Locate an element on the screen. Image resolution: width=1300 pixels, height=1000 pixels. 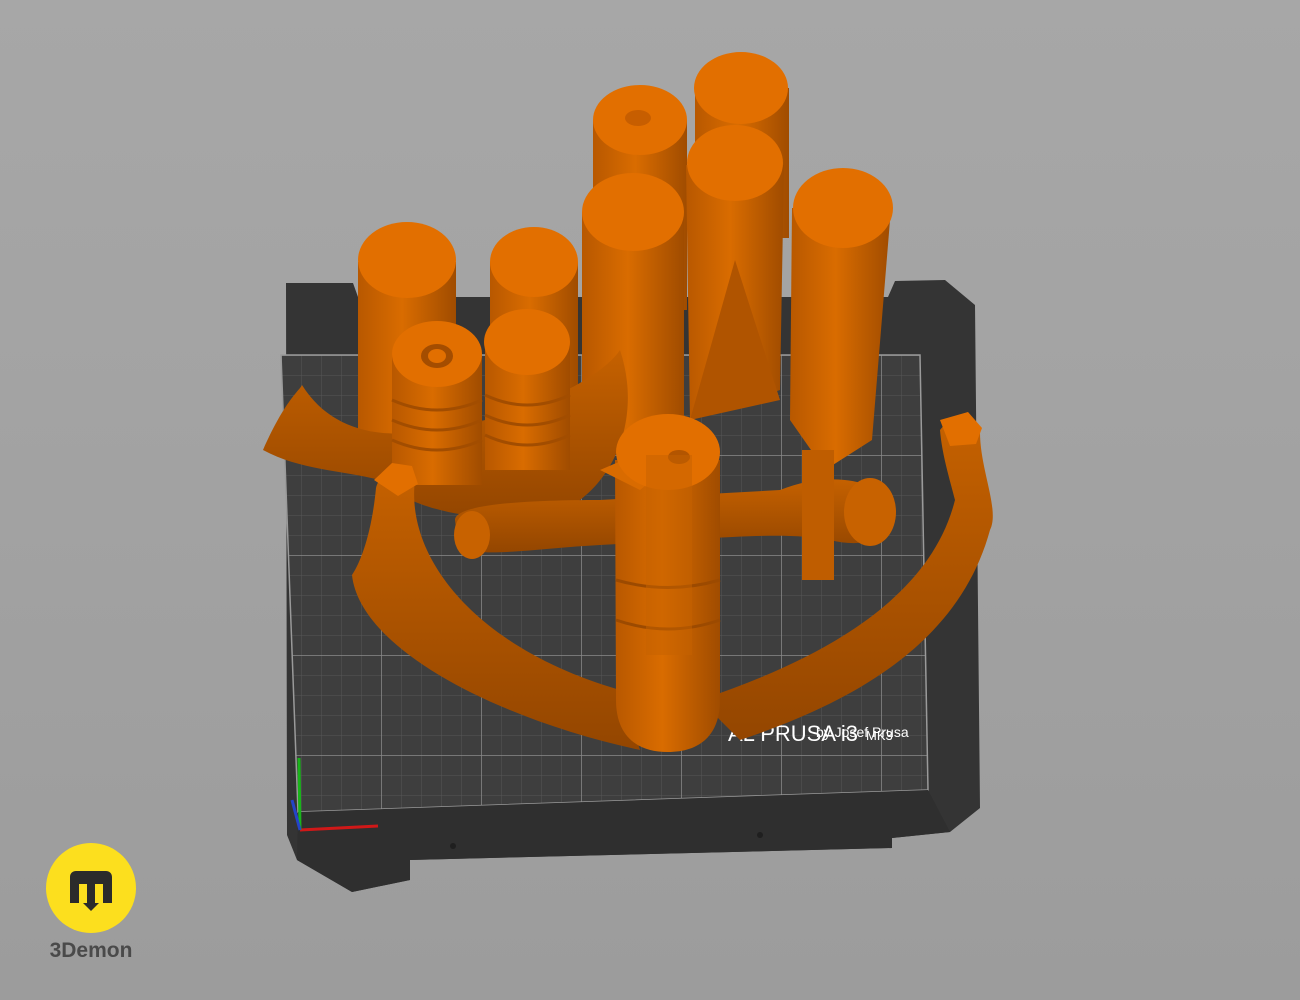
anchor-shank is located at coordinates (660, 583).